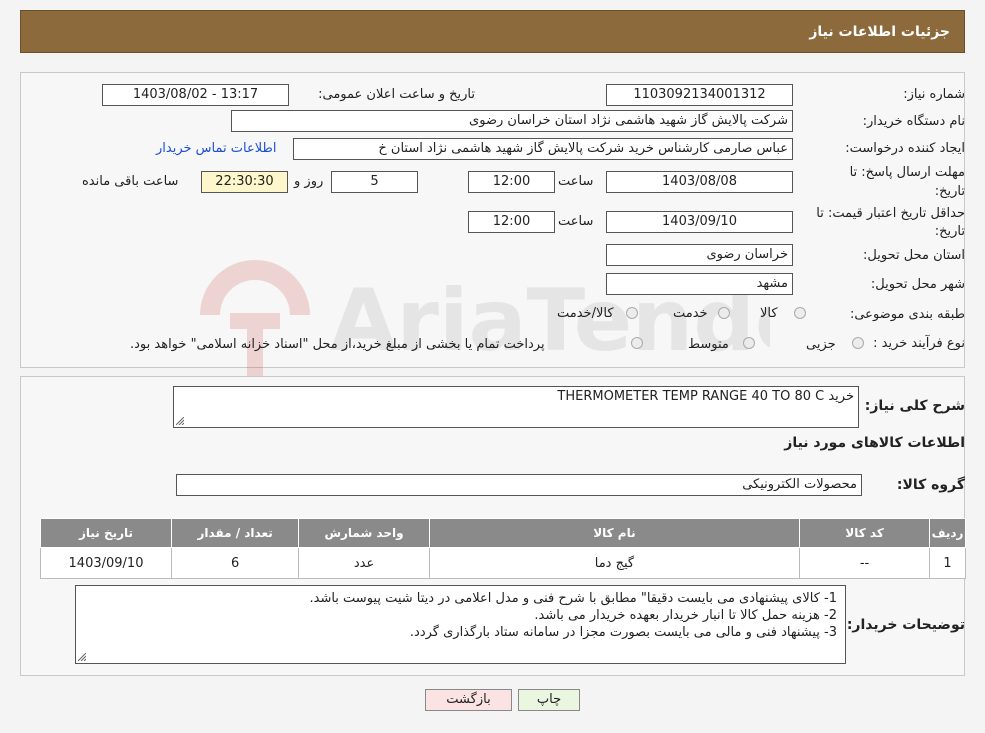  I want to click on remaining-time-field: 22:30:30, so click(244, 182).